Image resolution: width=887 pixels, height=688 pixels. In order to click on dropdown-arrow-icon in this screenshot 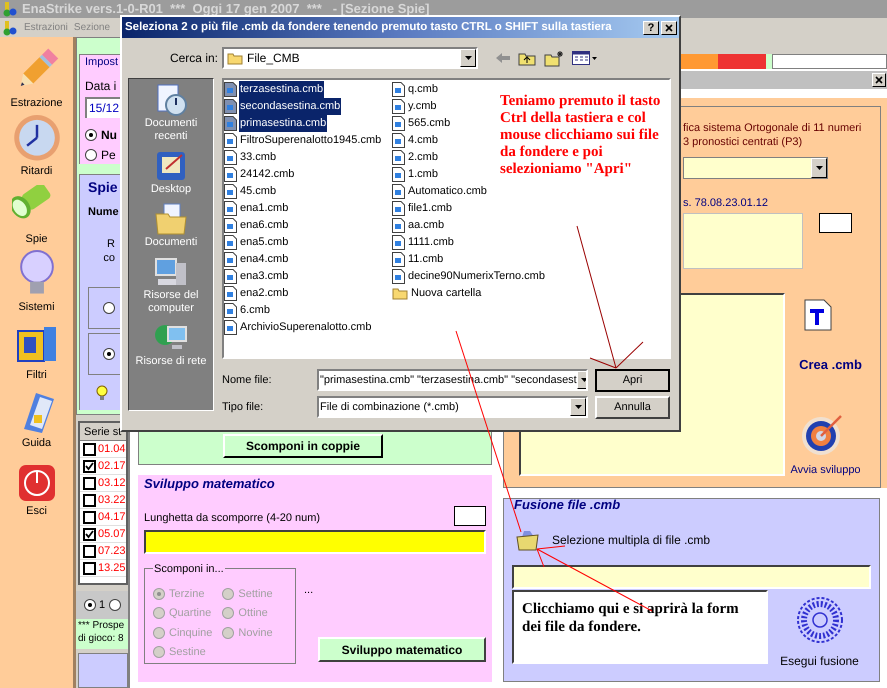, I will do `click(583, 380)`.